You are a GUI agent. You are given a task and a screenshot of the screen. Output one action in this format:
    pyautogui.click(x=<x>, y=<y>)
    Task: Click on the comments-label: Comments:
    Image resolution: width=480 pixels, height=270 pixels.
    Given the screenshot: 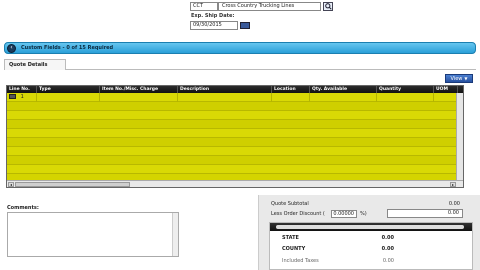 What is the action you would take?
    pyautogui.click(x=23, y=208)
    